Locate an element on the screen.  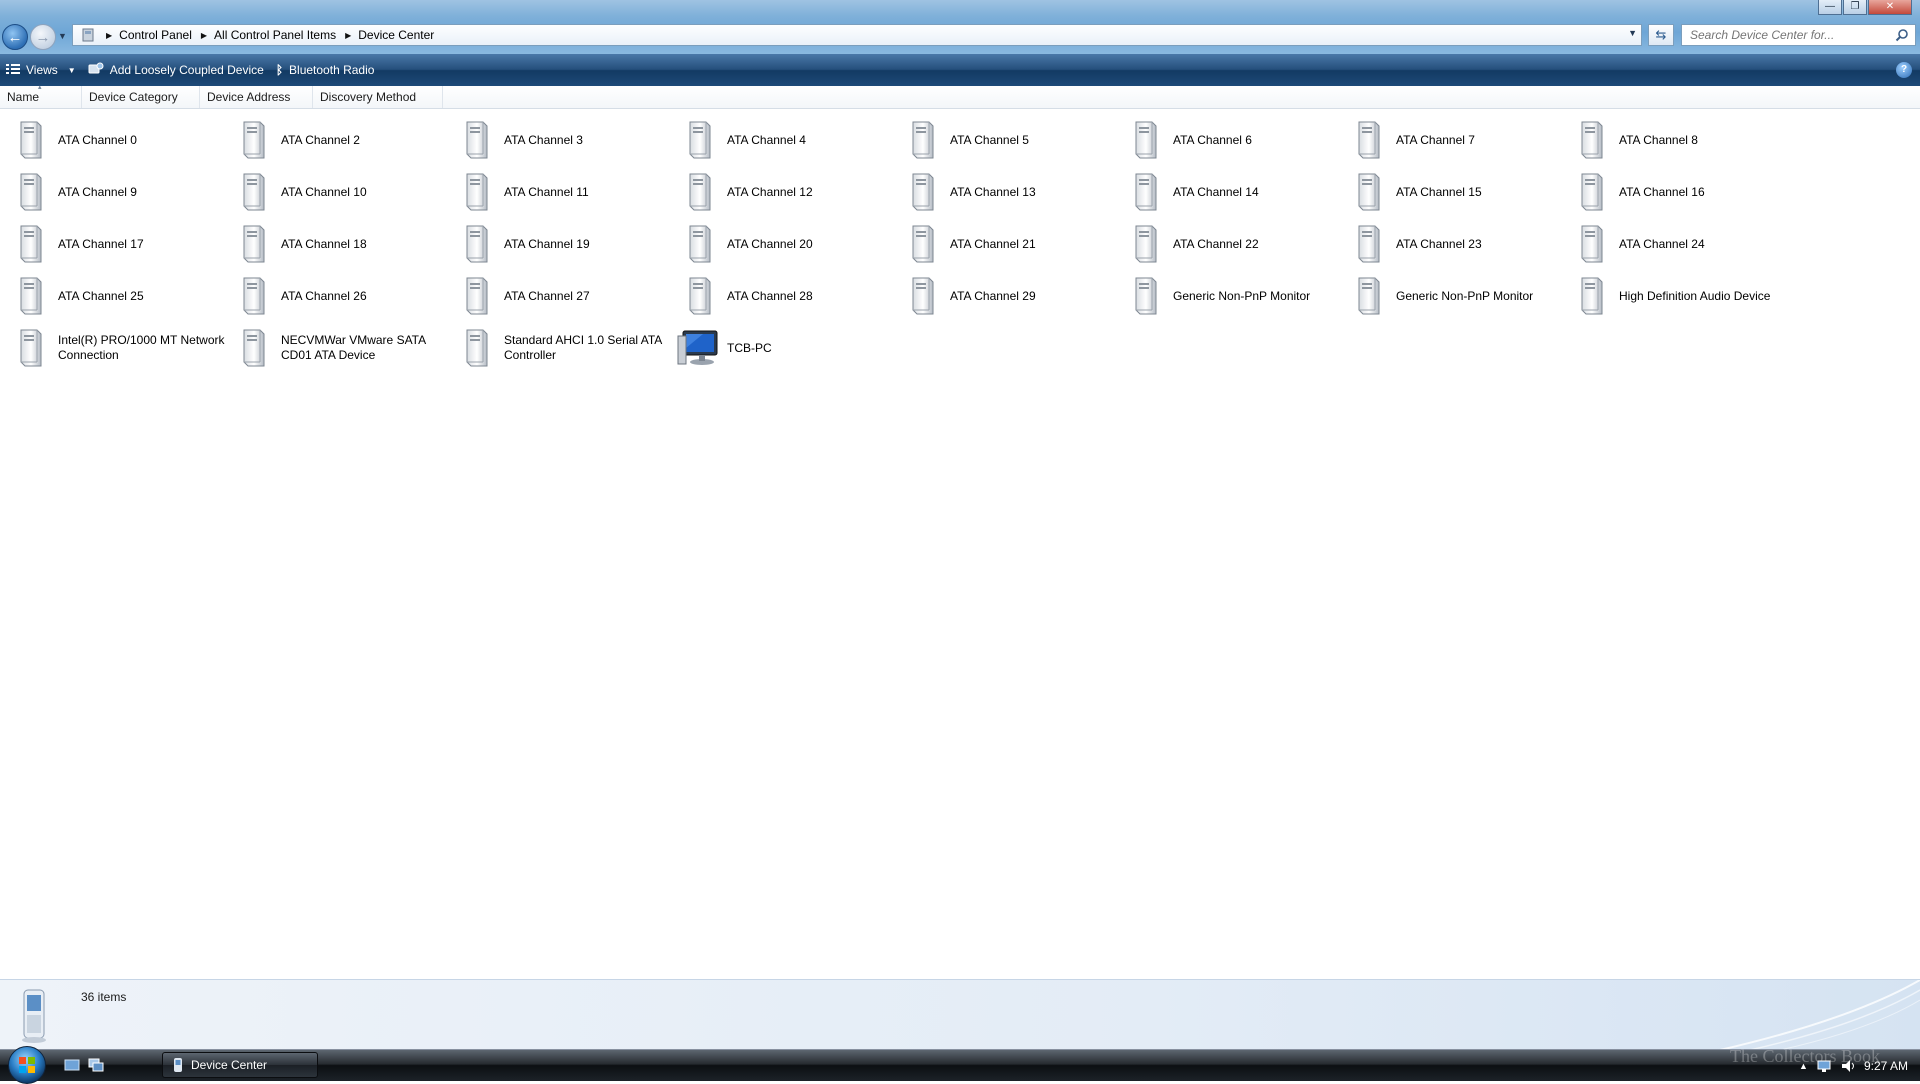
device-item: ATA Channel 10 is located at coordinates (342, 192).